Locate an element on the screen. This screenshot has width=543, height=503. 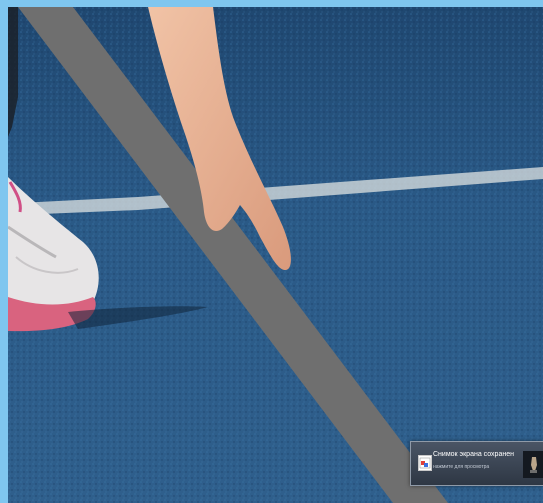
screenshot-app-icon is located at coordinates (425, 463).